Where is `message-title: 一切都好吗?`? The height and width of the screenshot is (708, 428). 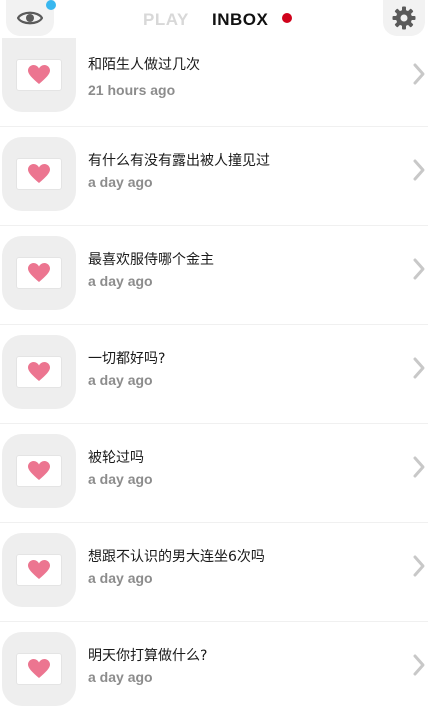
message-title: 一切都好吗? is located at coordinates (127, 359).